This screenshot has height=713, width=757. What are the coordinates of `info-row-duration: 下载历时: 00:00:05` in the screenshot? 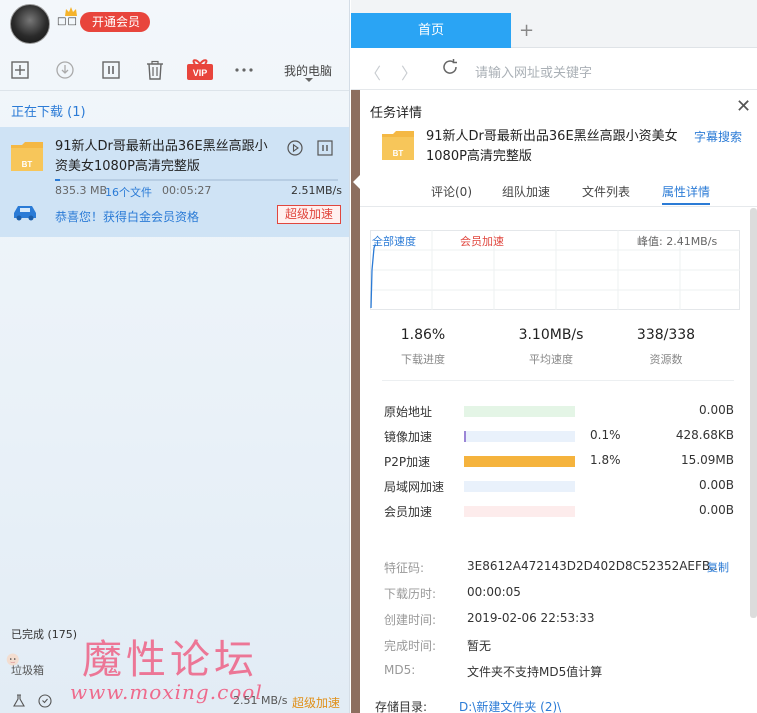 It's located at (564, 593).